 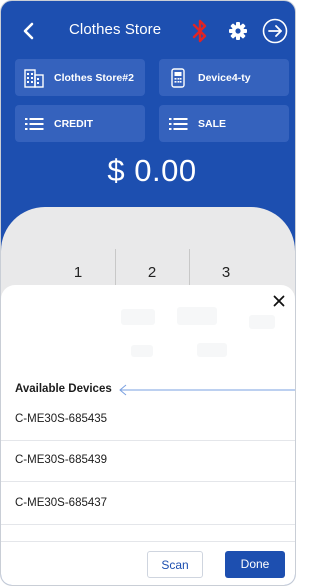 I want to click on device-list-item: C-ME30S-685435, so click(x=148, y=421).